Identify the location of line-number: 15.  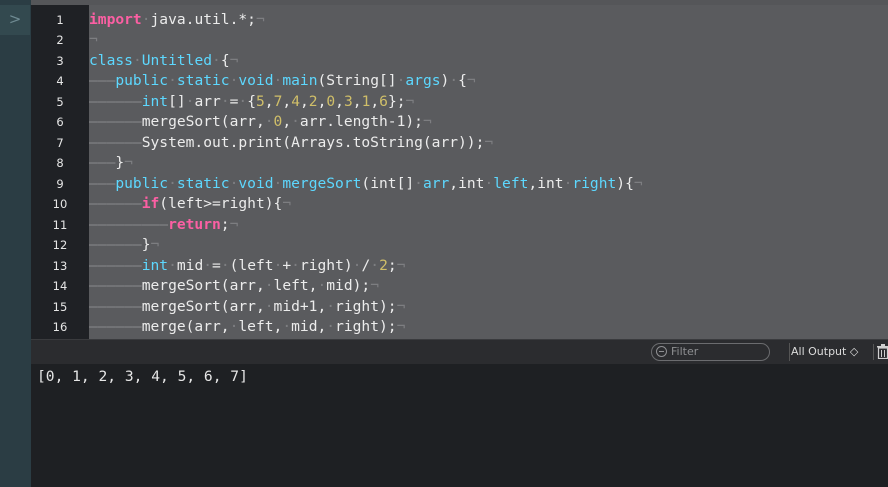
(60, 306).